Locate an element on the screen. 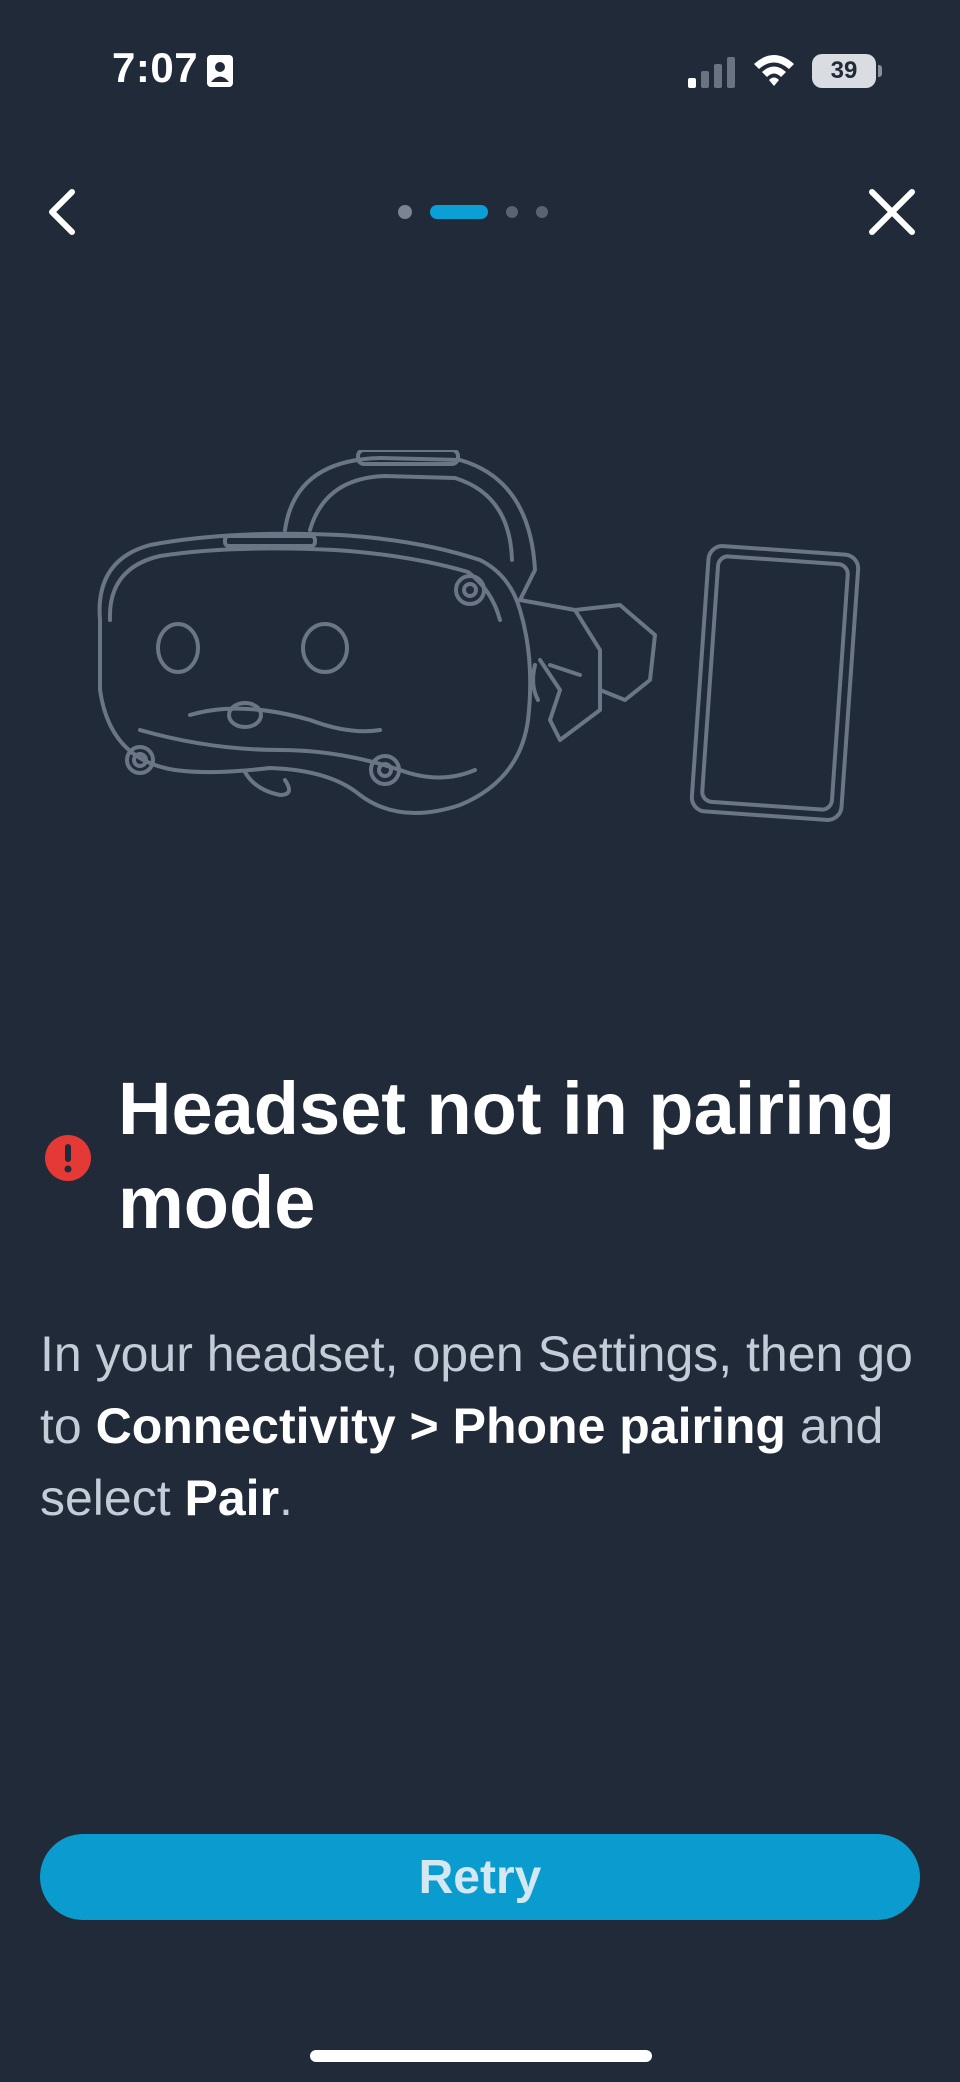 The width and height of the screenshot is (960, 2082). battery-nub is located at coordinates (880, 71).